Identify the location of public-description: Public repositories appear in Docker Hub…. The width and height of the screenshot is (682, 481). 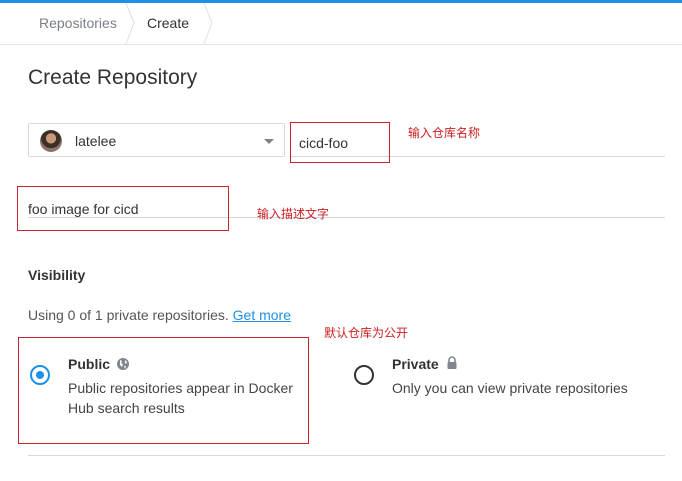
(180, 398).